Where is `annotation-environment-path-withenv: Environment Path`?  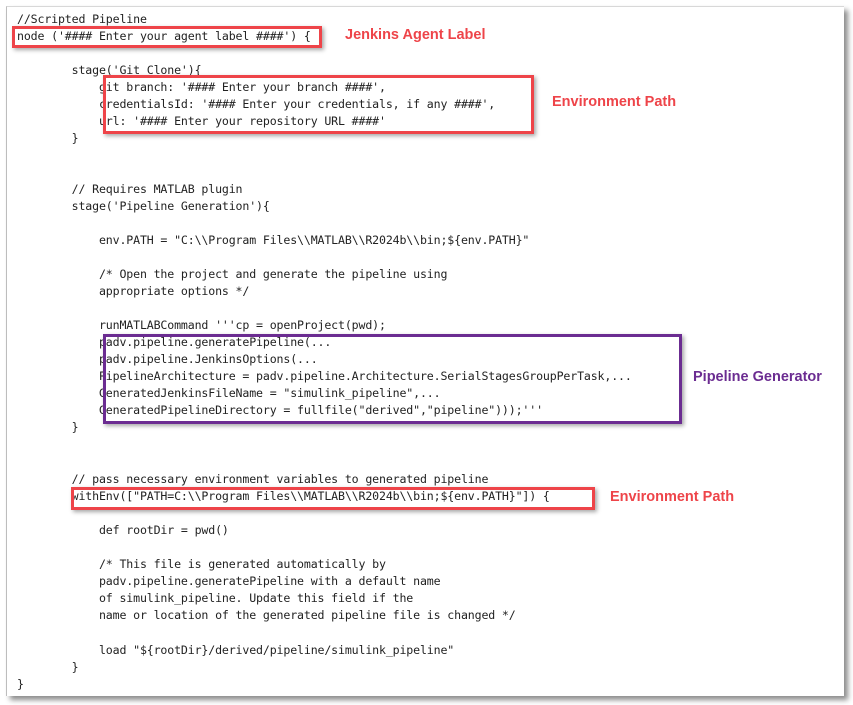
annotation-environment-path-withenv: Environment Path is located at coordinates (672, 497).